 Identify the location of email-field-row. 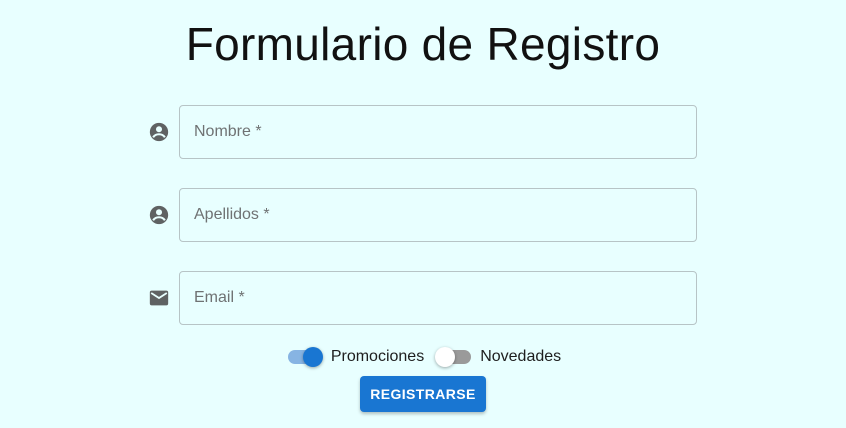
(422, 299).